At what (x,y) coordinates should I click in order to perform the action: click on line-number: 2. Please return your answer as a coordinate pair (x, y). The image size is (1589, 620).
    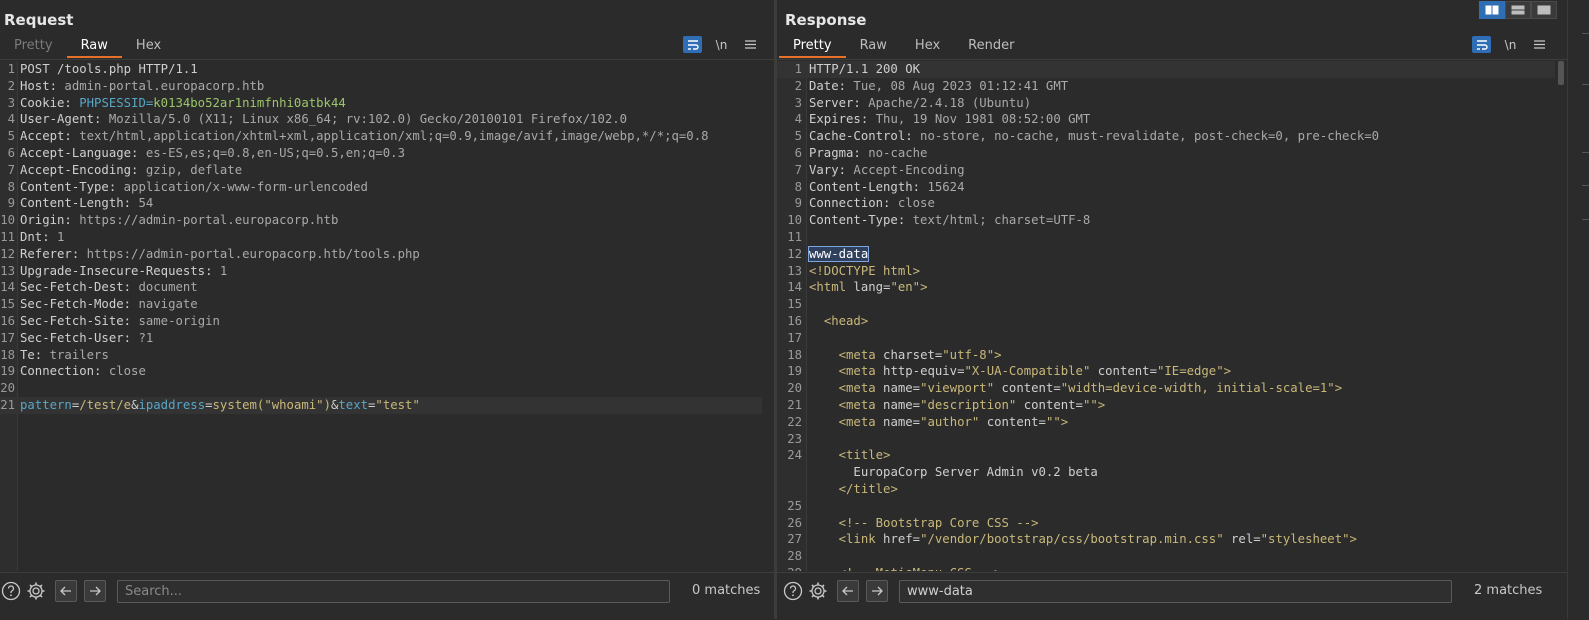
    Looking at the image, I should click on (798, 85).